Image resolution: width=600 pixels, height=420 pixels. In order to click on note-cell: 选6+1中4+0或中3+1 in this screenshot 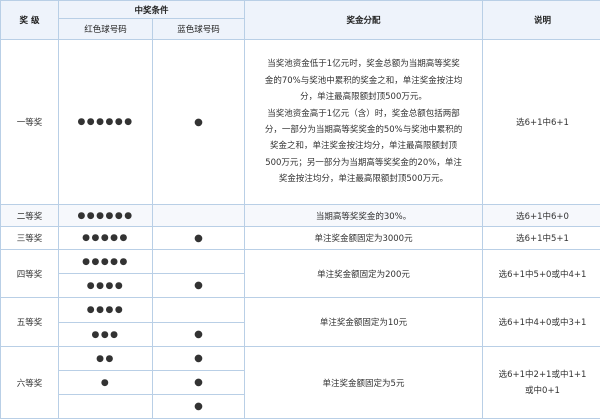, I will do `click(541, 322)`.